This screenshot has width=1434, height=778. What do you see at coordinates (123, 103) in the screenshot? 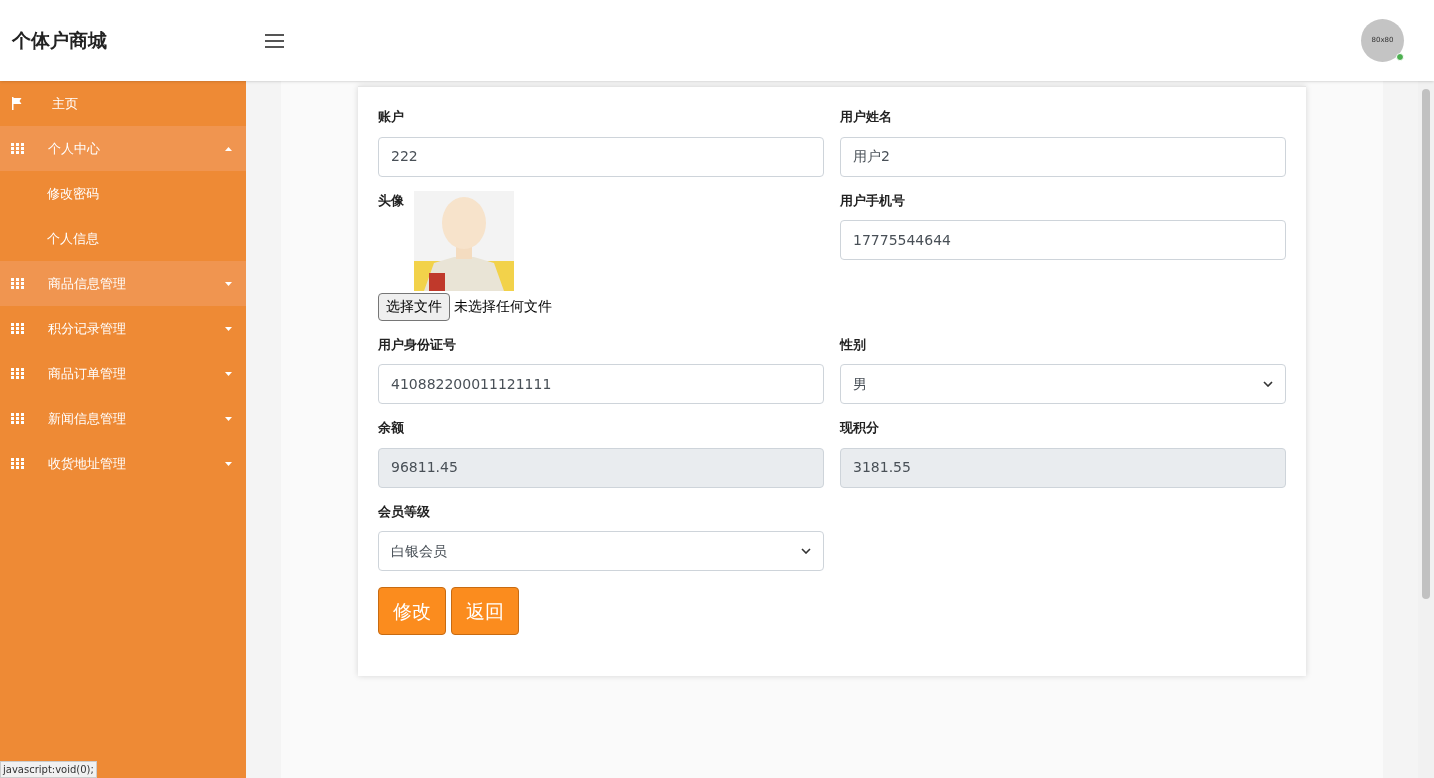
I see `sidebar-item: 主页` at bounding box center [123, 103].